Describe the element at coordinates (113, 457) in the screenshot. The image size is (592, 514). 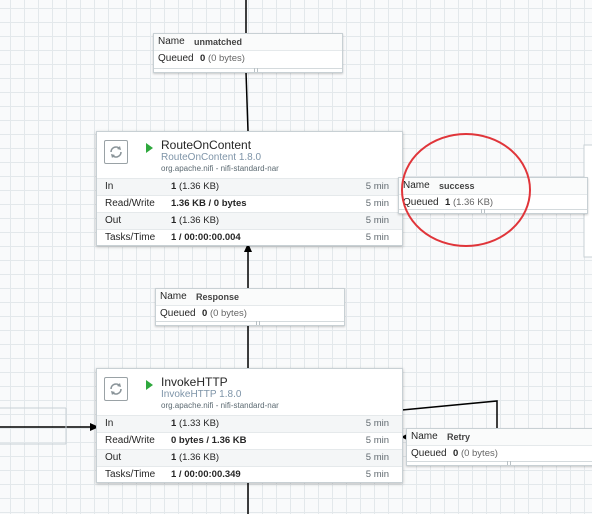
I see `stat-label: Out` at that location.